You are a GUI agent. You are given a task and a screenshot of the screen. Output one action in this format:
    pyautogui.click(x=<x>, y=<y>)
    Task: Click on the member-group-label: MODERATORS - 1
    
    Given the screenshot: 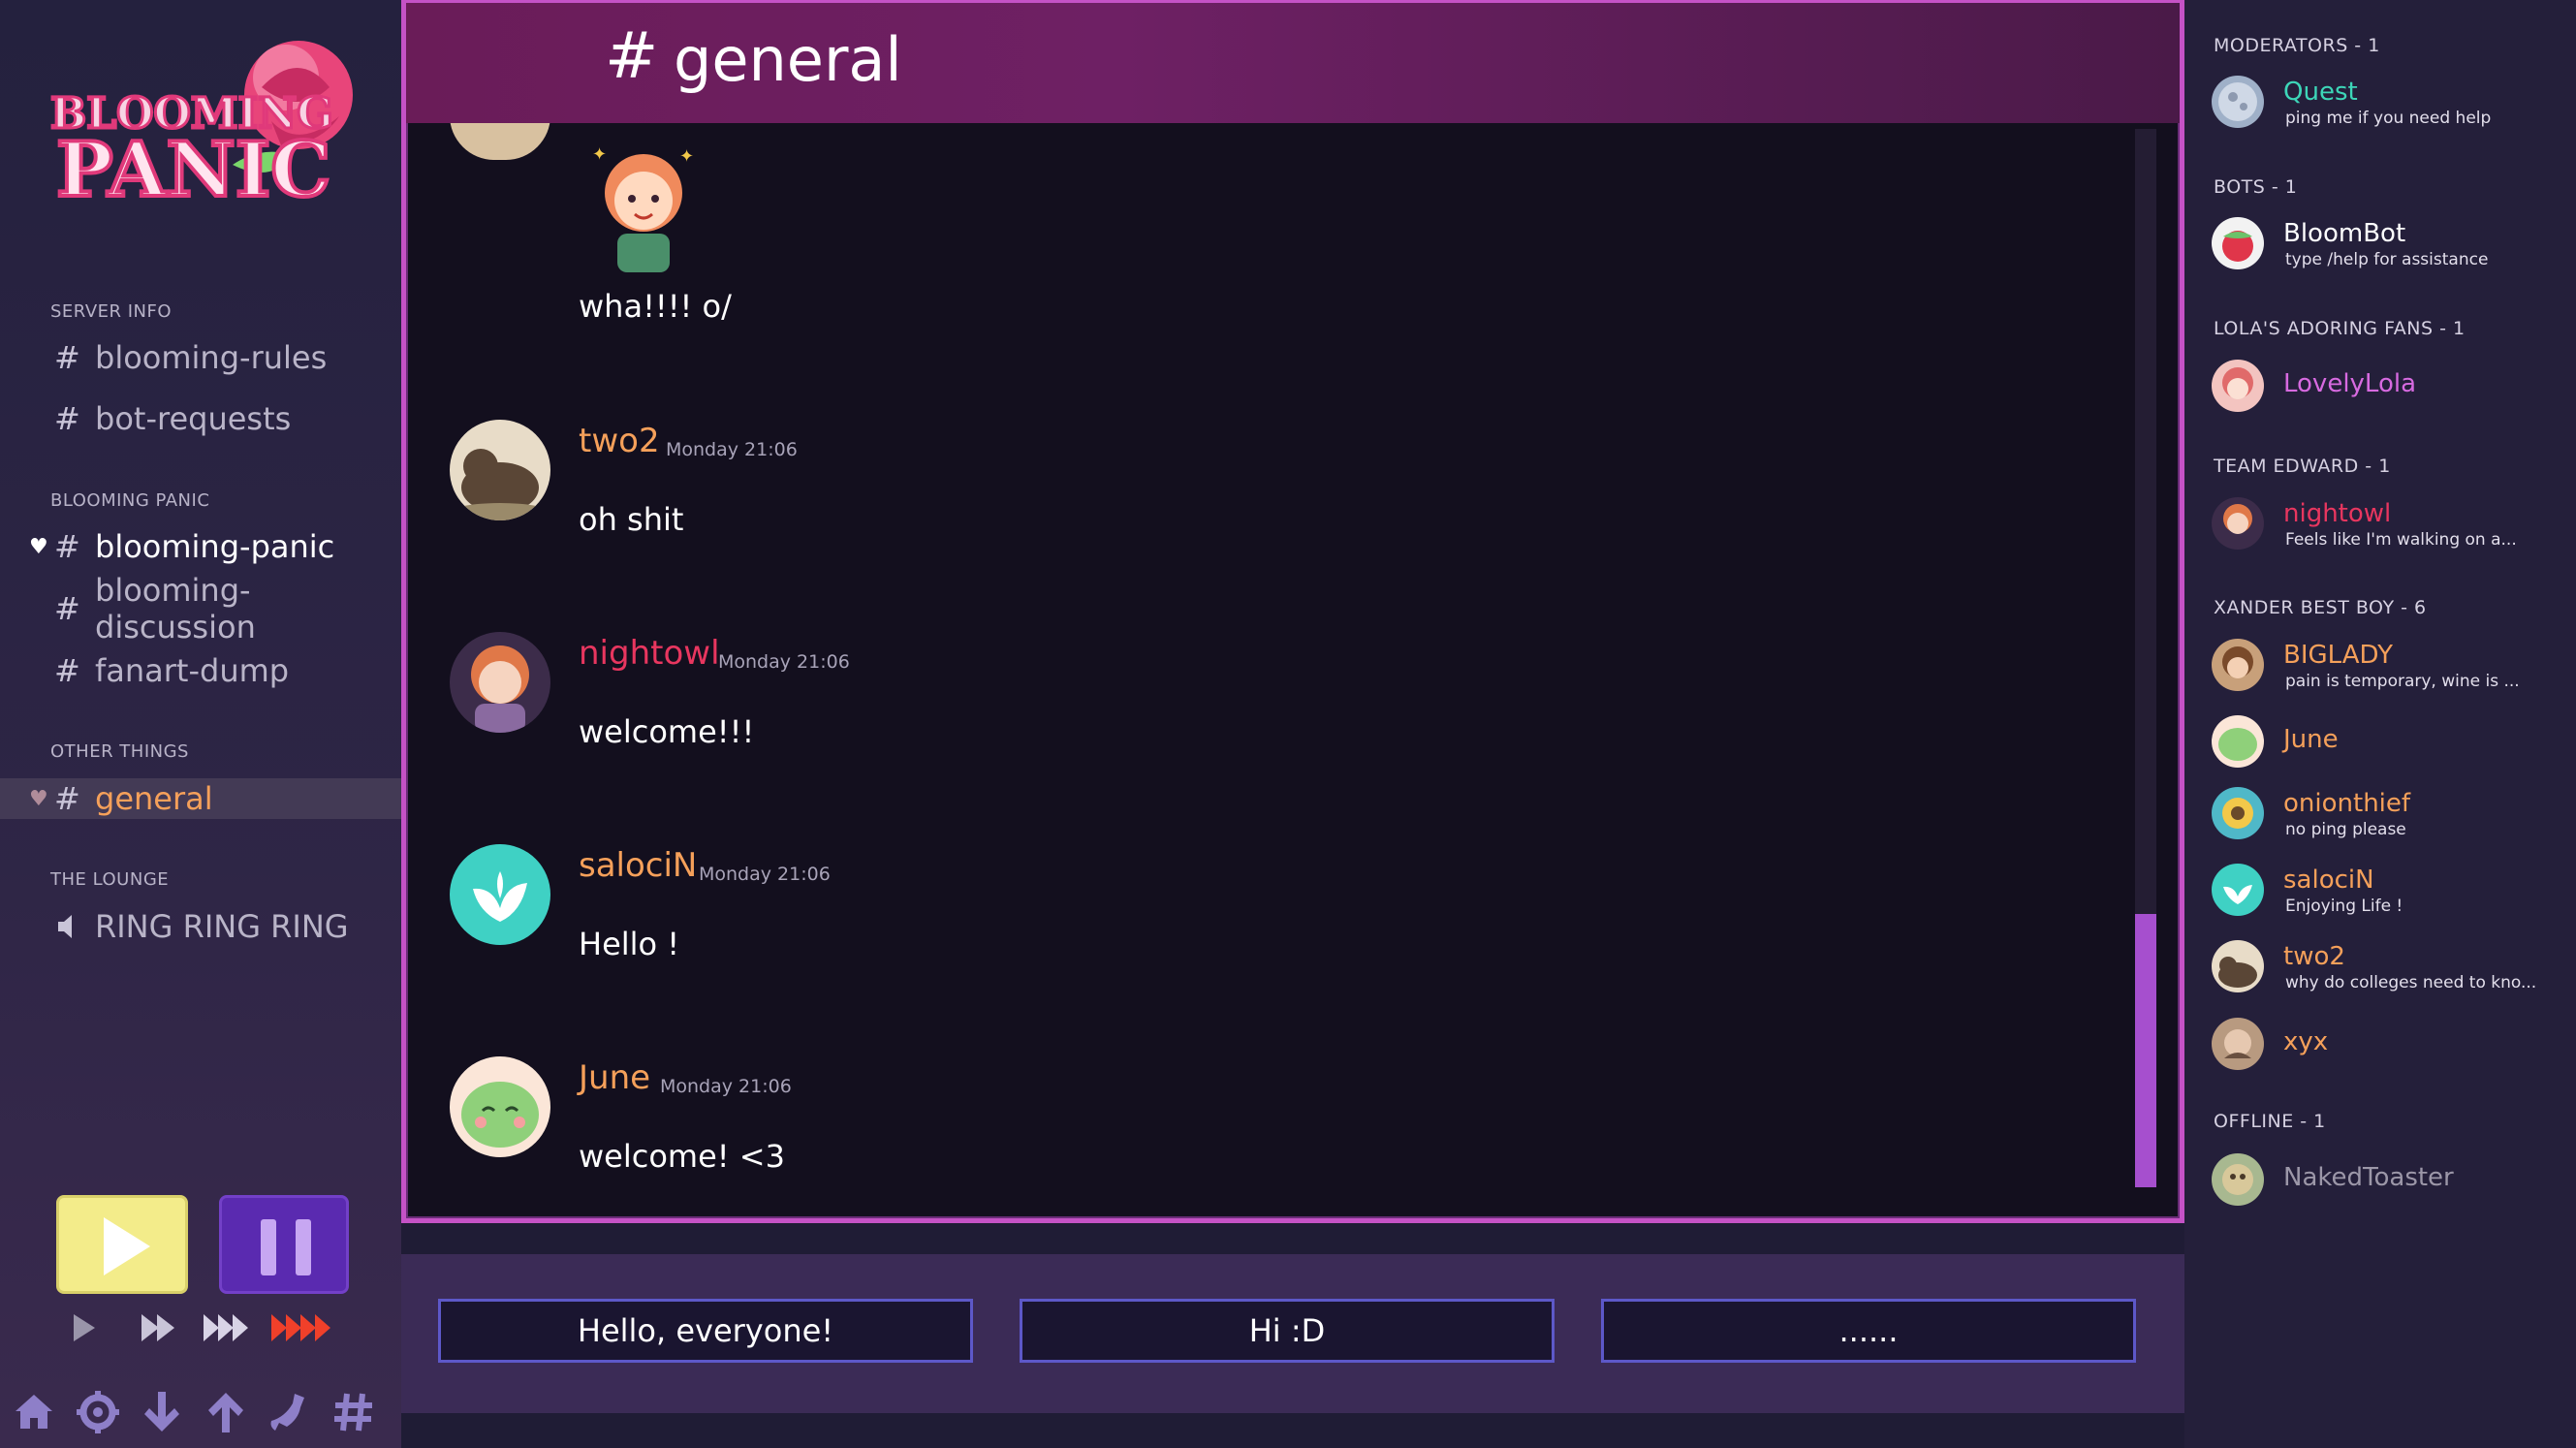 What is the action you would take?
    pyautogui.click(x=2297, y=45)
    